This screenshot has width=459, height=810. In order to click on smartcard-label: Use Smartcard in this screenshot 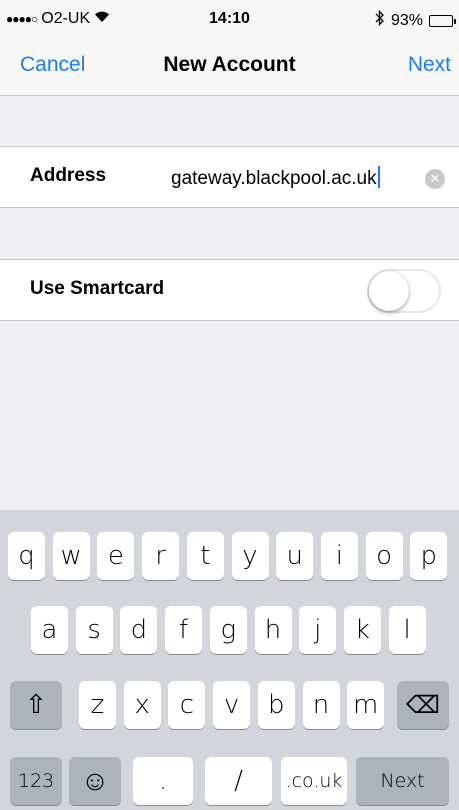, I will do `click(97, 288)`.